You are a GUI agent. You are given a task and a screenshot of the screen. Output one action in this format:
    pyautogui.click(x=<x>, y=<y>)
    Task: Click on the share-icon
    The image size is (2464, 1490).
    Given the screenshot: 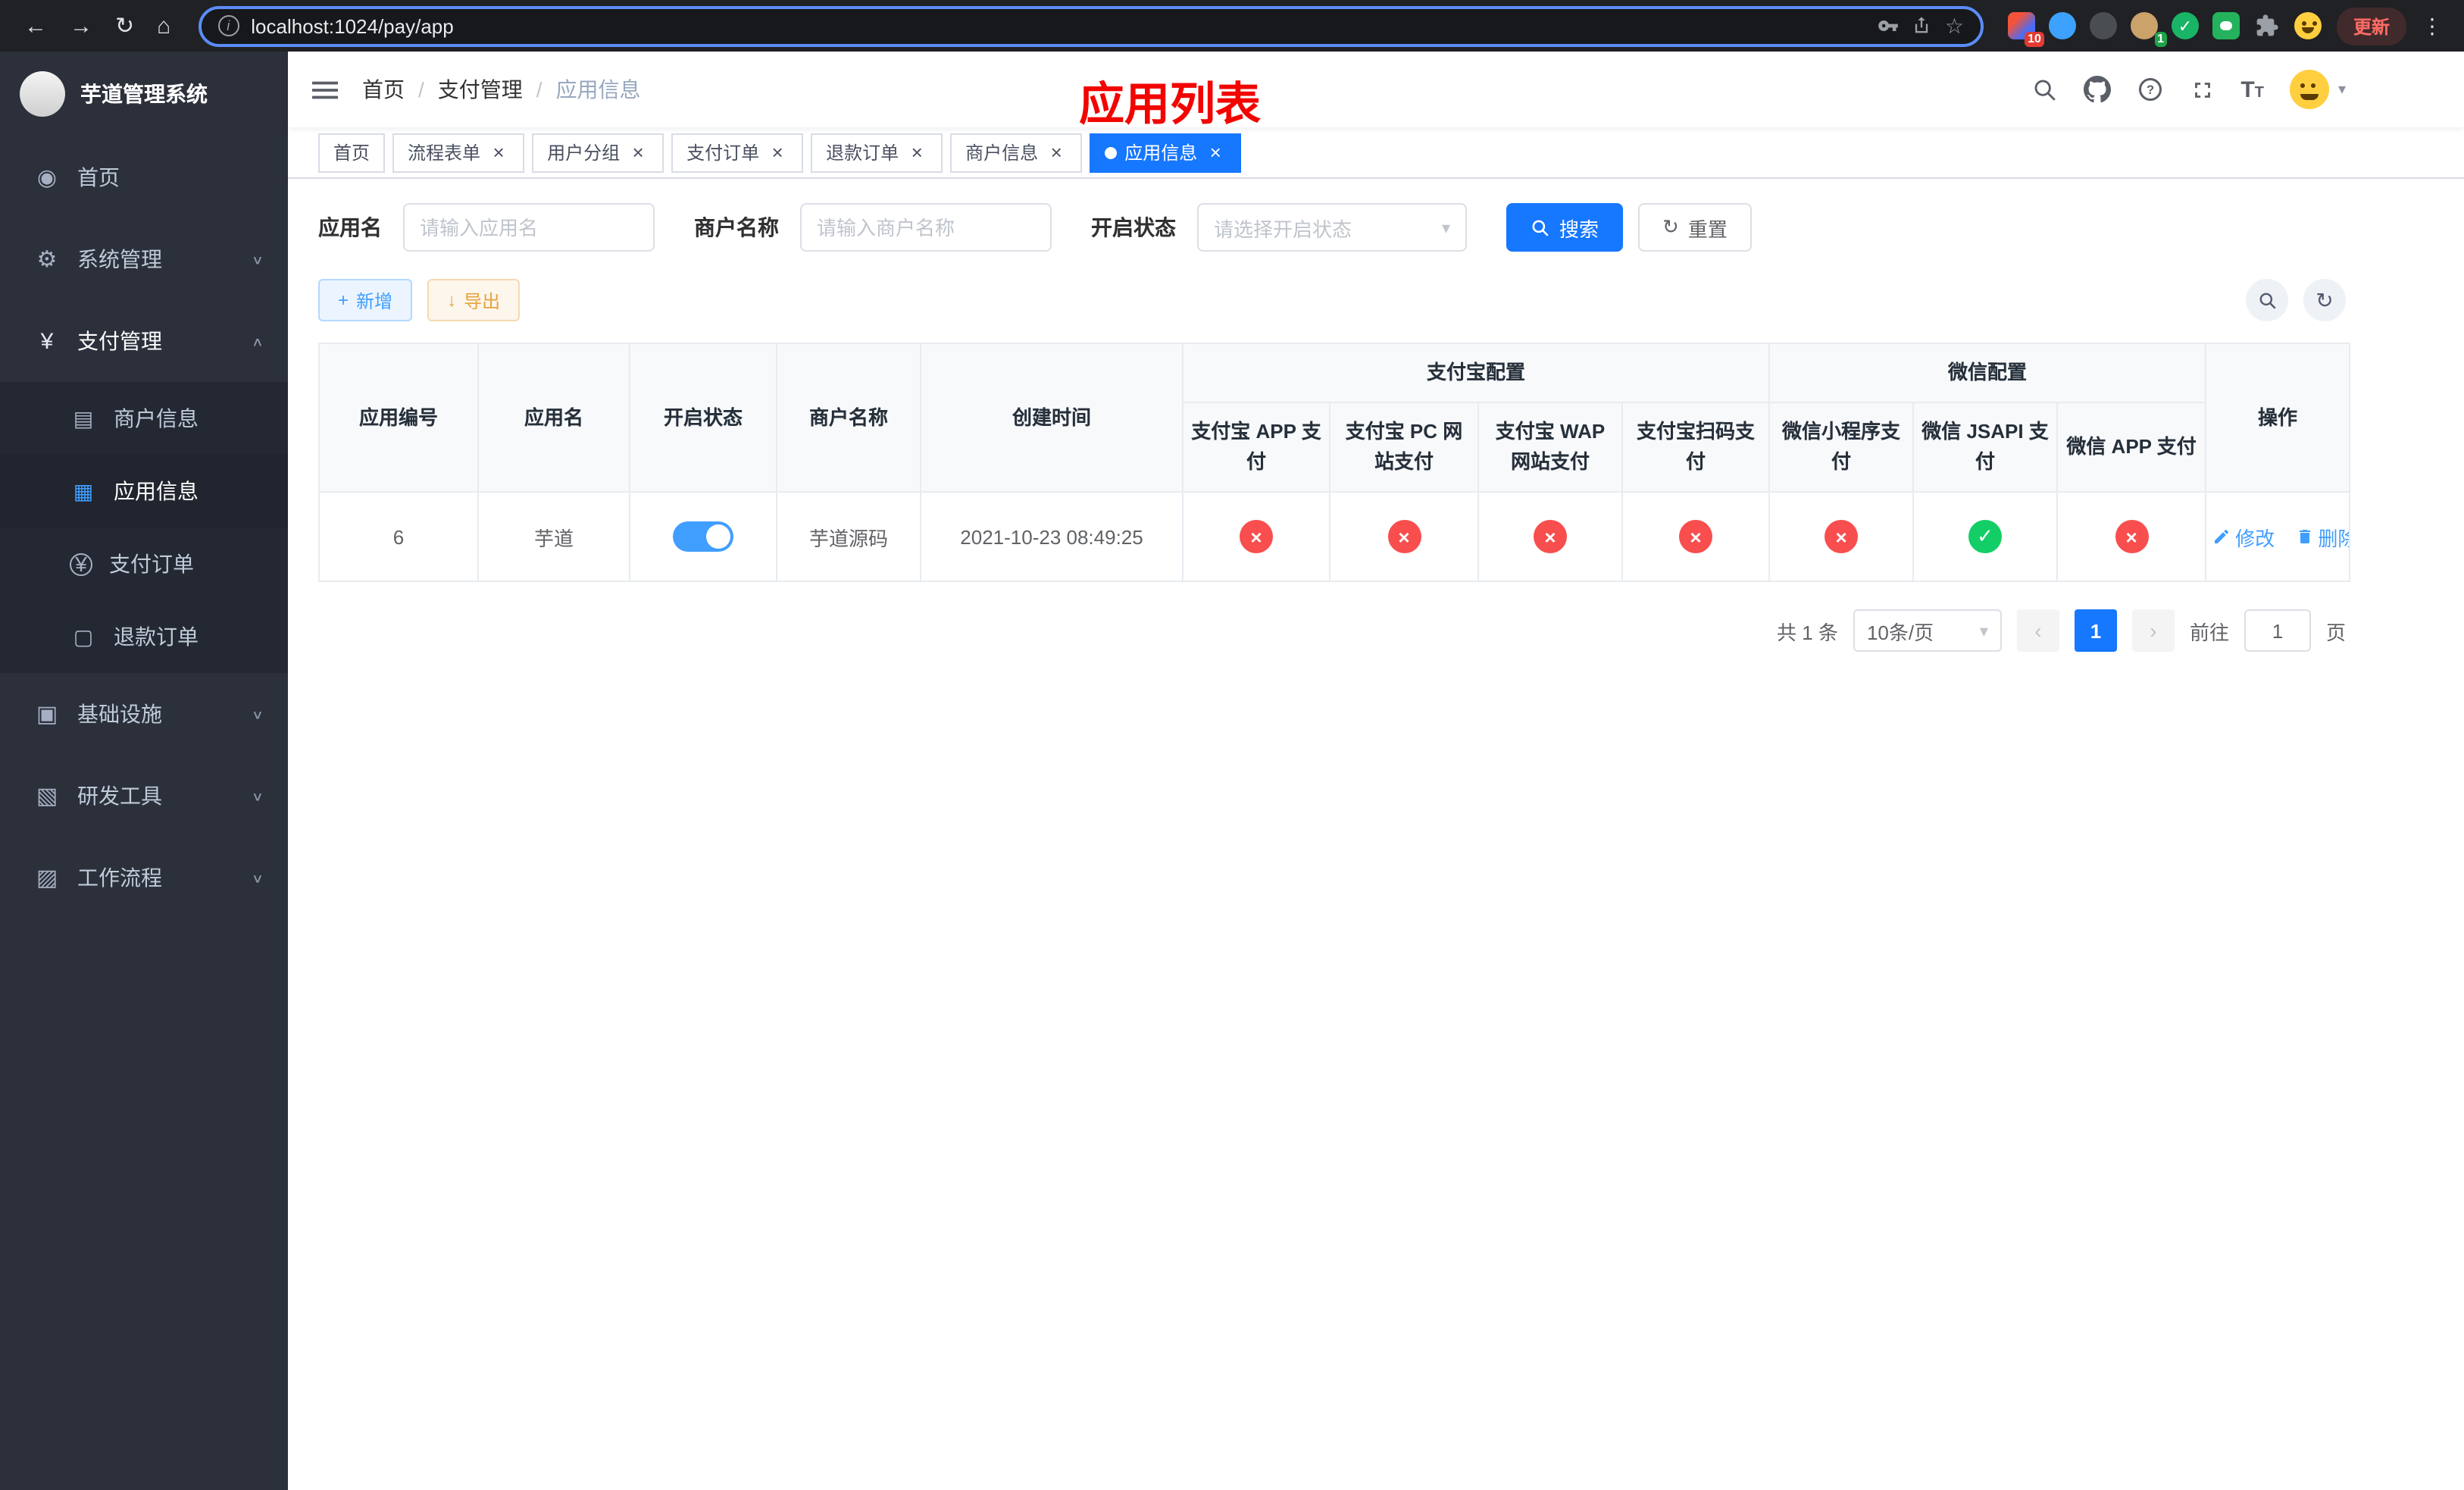 What is the action you would take?
    pyautogui.click(x=1922, y=26)
    